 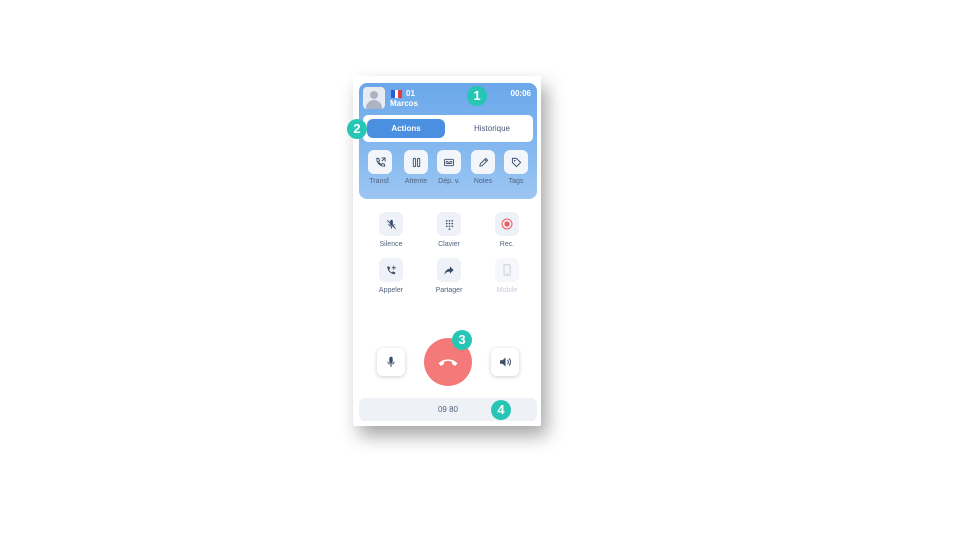 I want to click on mic-off-icon, so click(x=391, y=224).